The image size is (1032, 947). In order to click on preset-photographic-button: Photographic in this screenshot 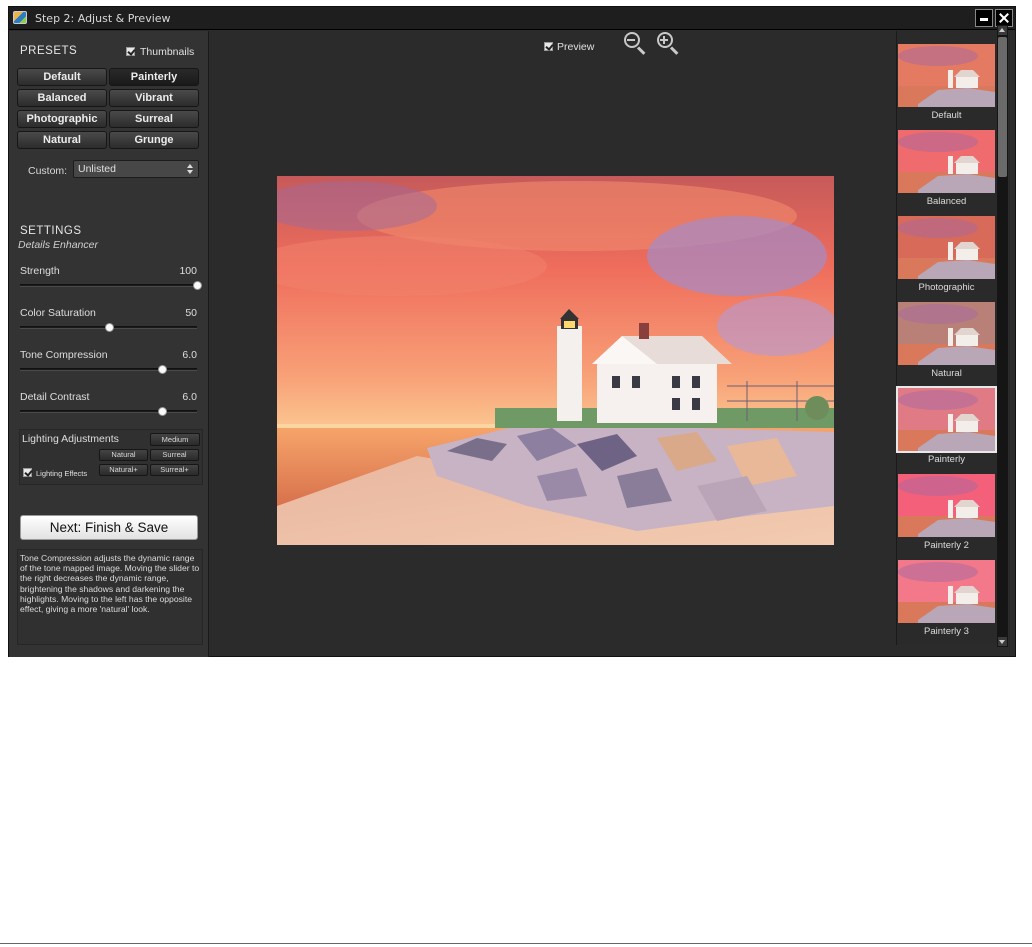, I will do `click(62, 119)`.